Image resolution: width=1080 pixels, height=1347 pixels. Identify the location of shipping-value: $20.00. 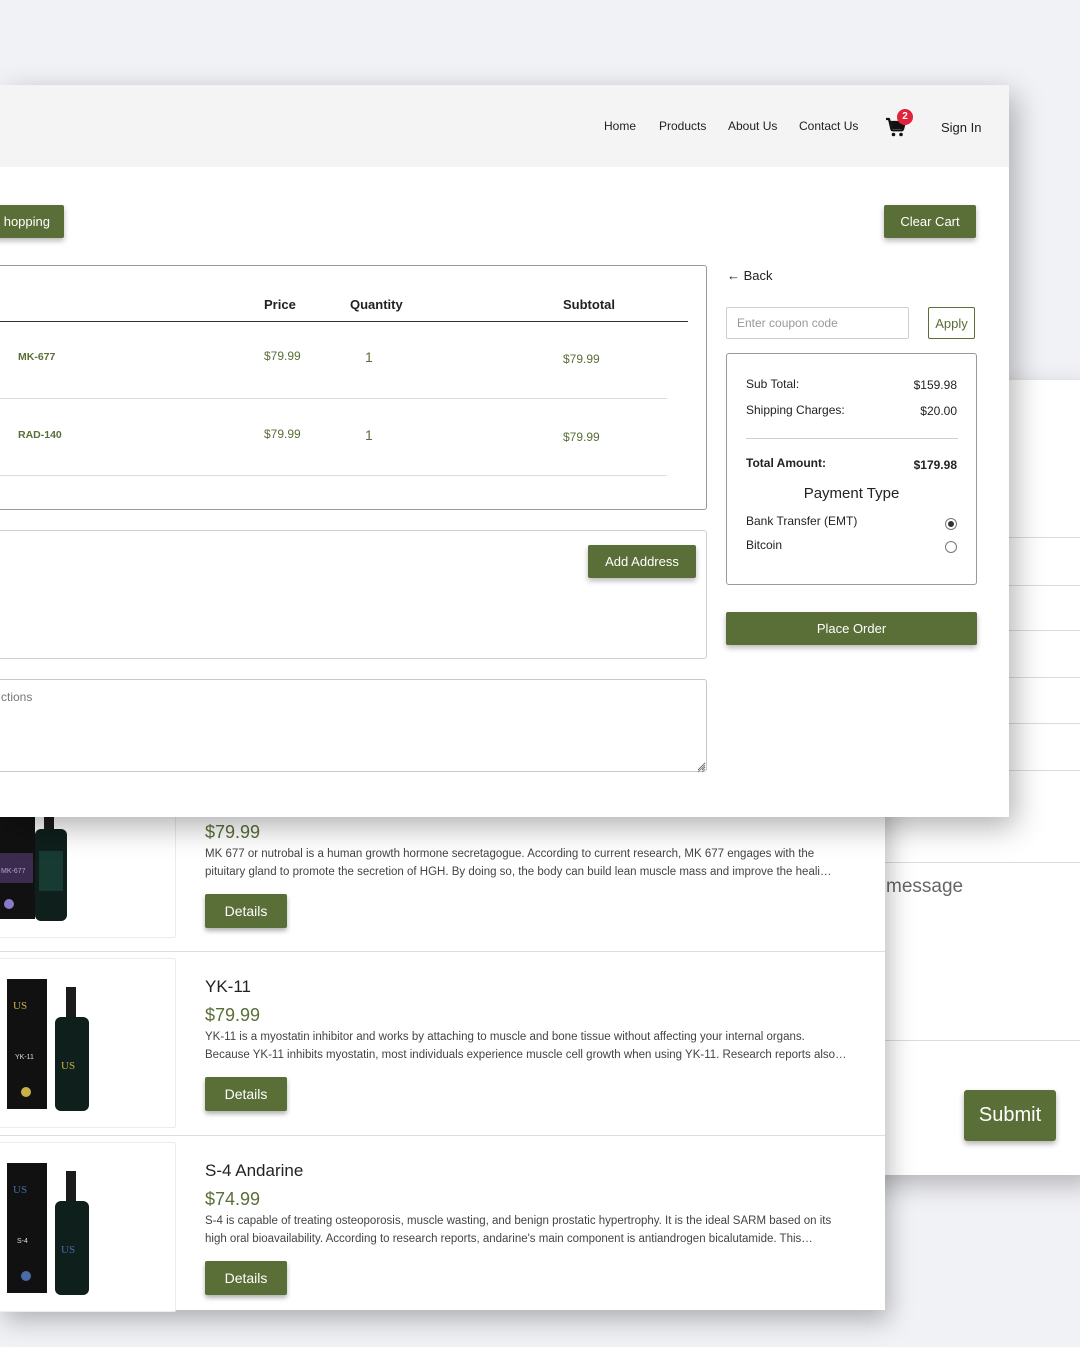
(938, 411).